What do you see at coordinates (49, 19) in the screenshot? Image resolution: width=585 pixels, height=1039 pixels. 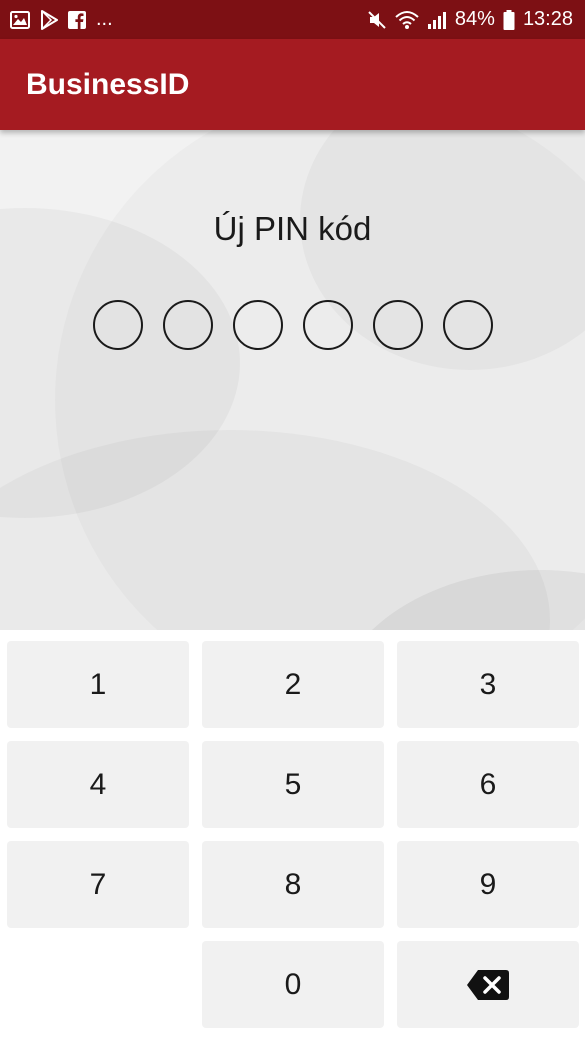 I see `play-store-icon` at bounding box center [49, 19].